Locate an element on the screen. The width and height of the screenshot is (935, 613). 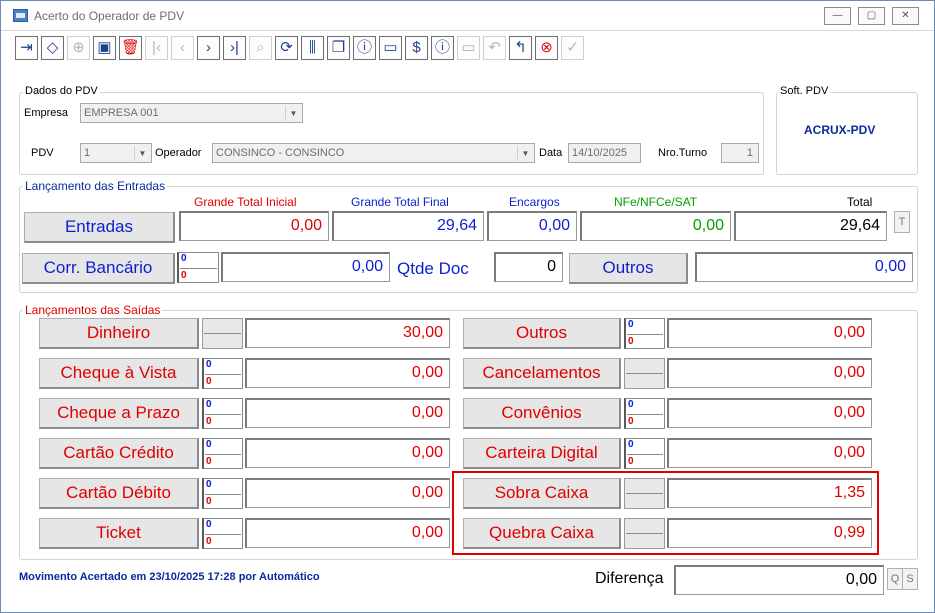
cartao-credito-value: 0,00 is located at coordinates (347, 453).